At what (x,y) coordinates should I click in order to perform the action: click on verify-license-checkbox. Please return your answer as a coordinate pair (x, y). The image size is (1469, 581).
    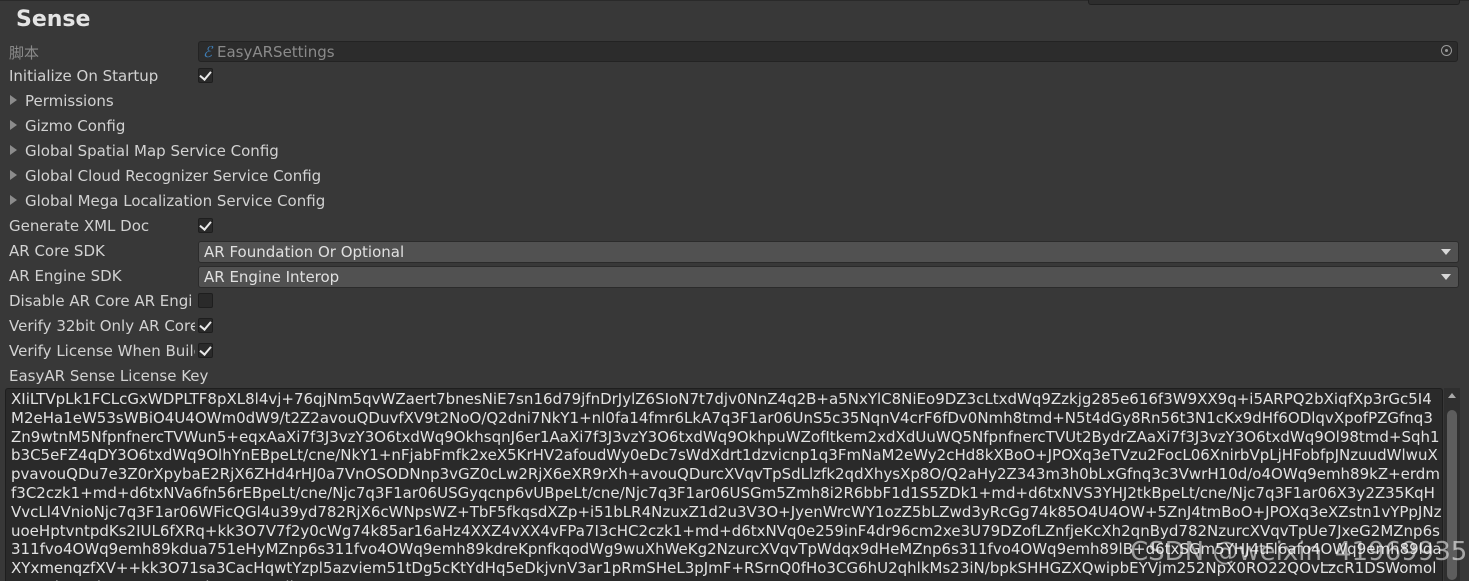
    Looking at the image, I should click on (205, 350).